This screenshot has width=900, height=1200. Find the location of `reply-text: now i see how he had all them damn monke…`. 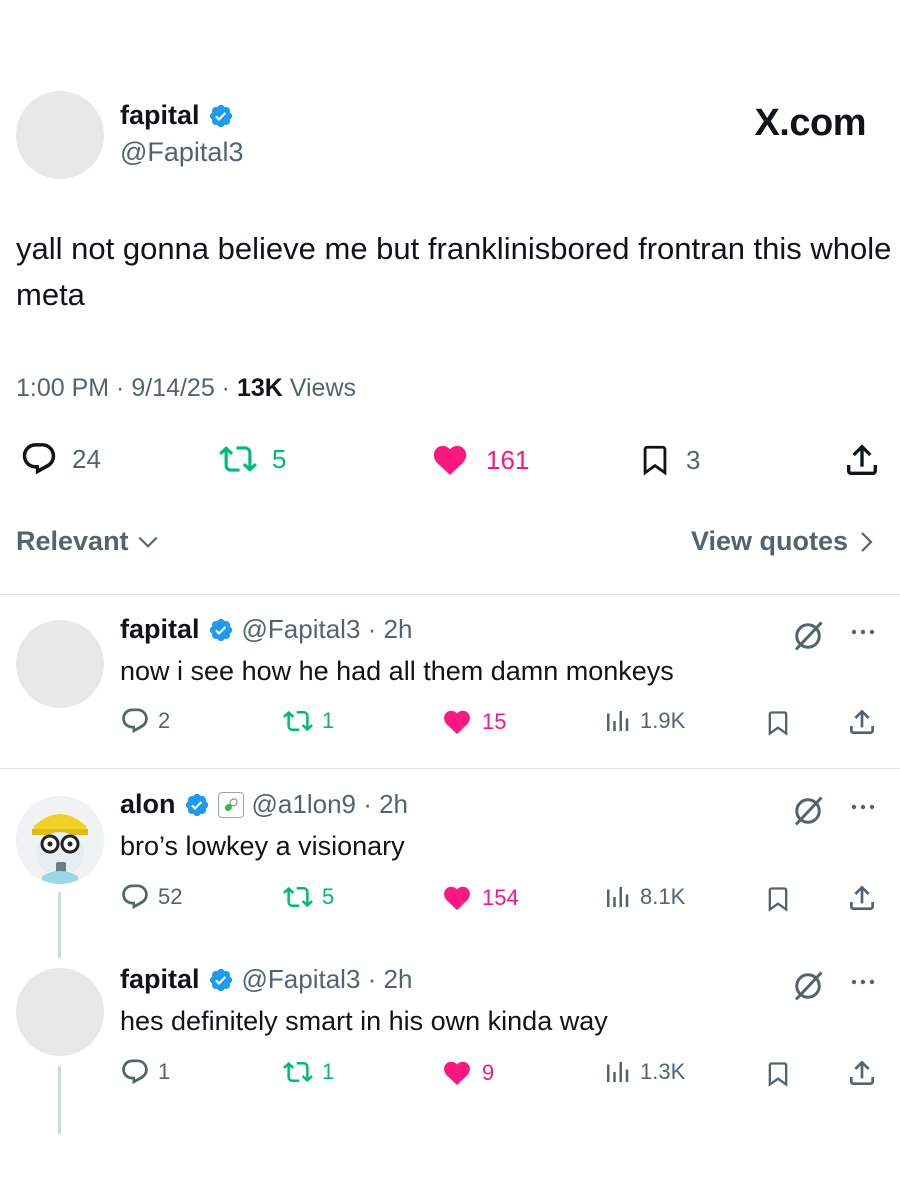

reply-text: now i see how he had all them damn monke… is located at coordinates (397, 671).